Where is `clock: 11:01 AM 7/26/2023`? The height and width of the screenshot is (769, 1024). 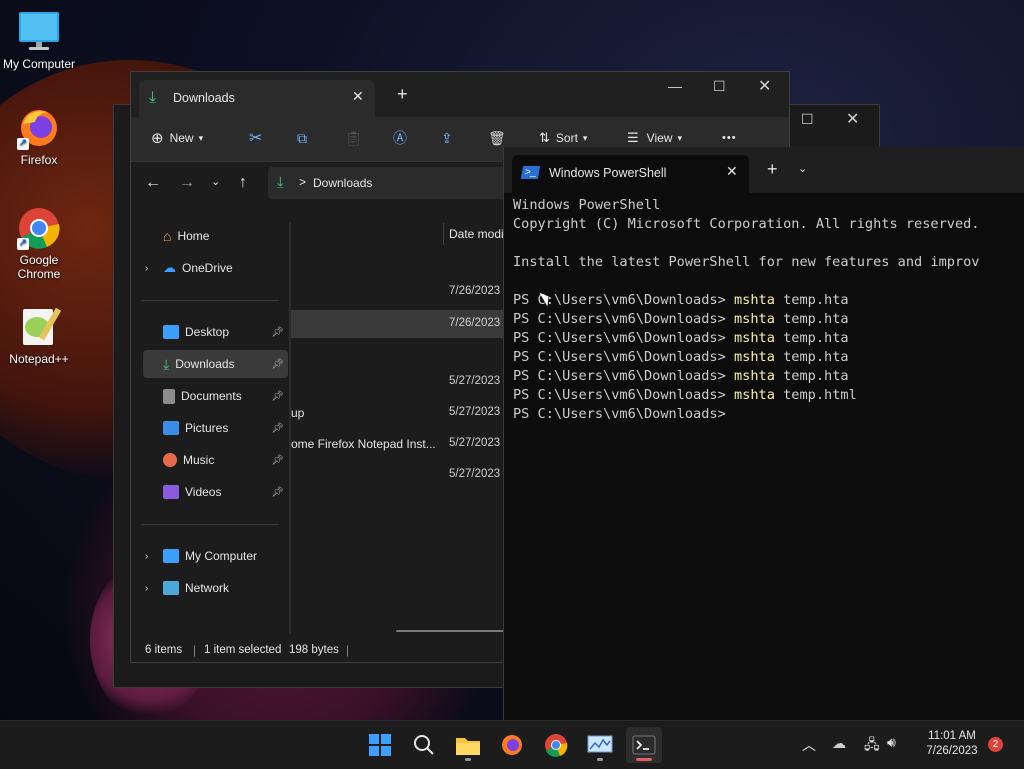
clock: 11:01 AM 7/26/2023 is located at coordinates (952, 744).